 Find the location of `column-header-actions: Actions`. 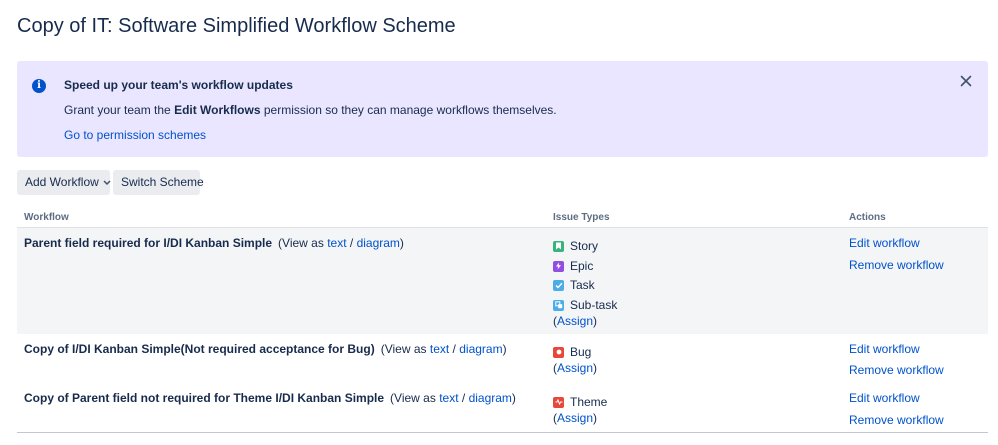

column-header-actions: Actions is located at coordinates (867, 217).